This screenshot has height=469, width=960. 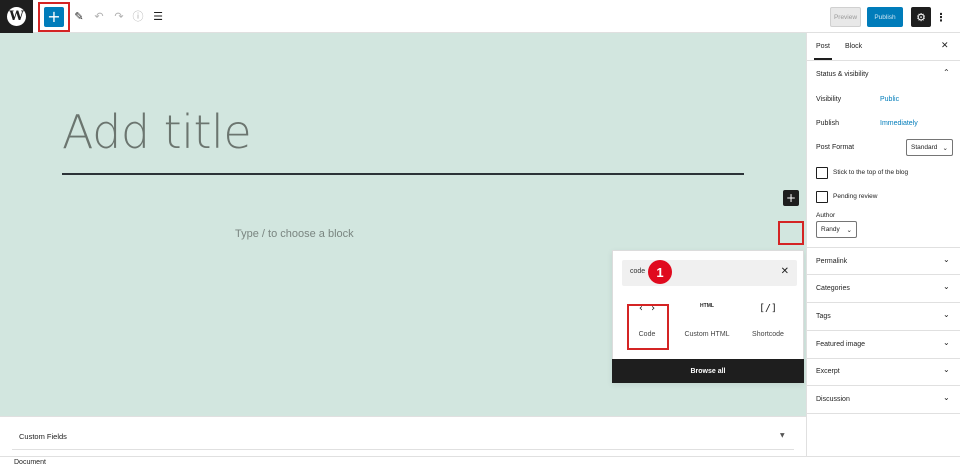 I want to click on custom-fields-metabox: Custom Fields ▼, so click(x=403, y=436).